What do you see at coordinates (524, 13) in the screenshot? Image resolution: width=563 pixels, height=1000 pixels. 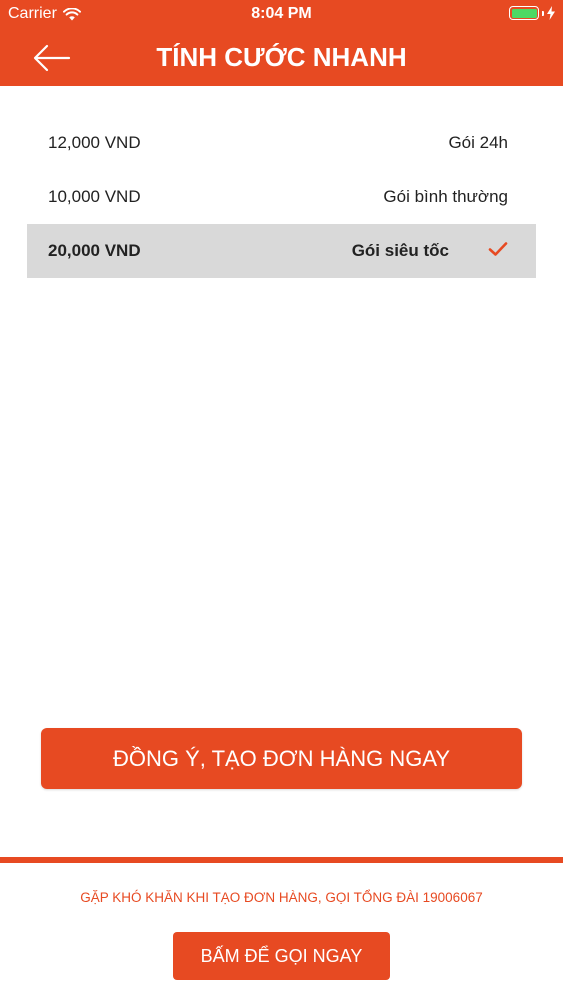 I see `battery-icon` at bounding box center [524, 13].